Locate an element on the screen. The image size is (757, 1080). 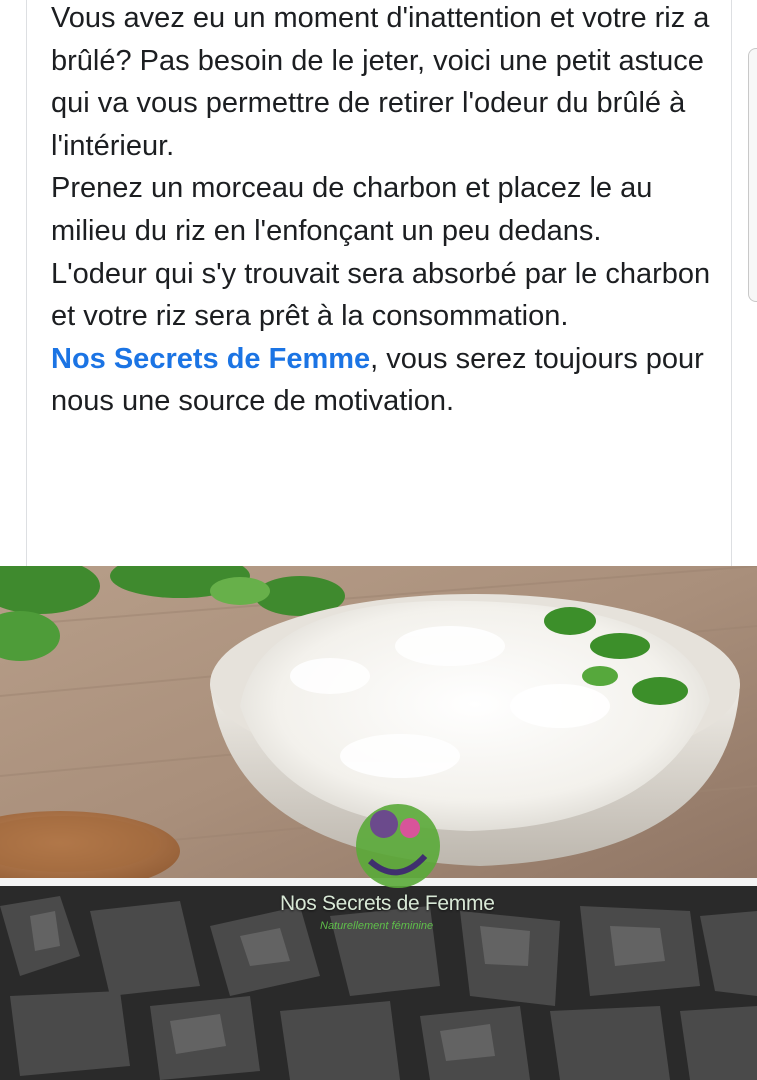
nos-secrets-logo is located at coordinates (398, 846).